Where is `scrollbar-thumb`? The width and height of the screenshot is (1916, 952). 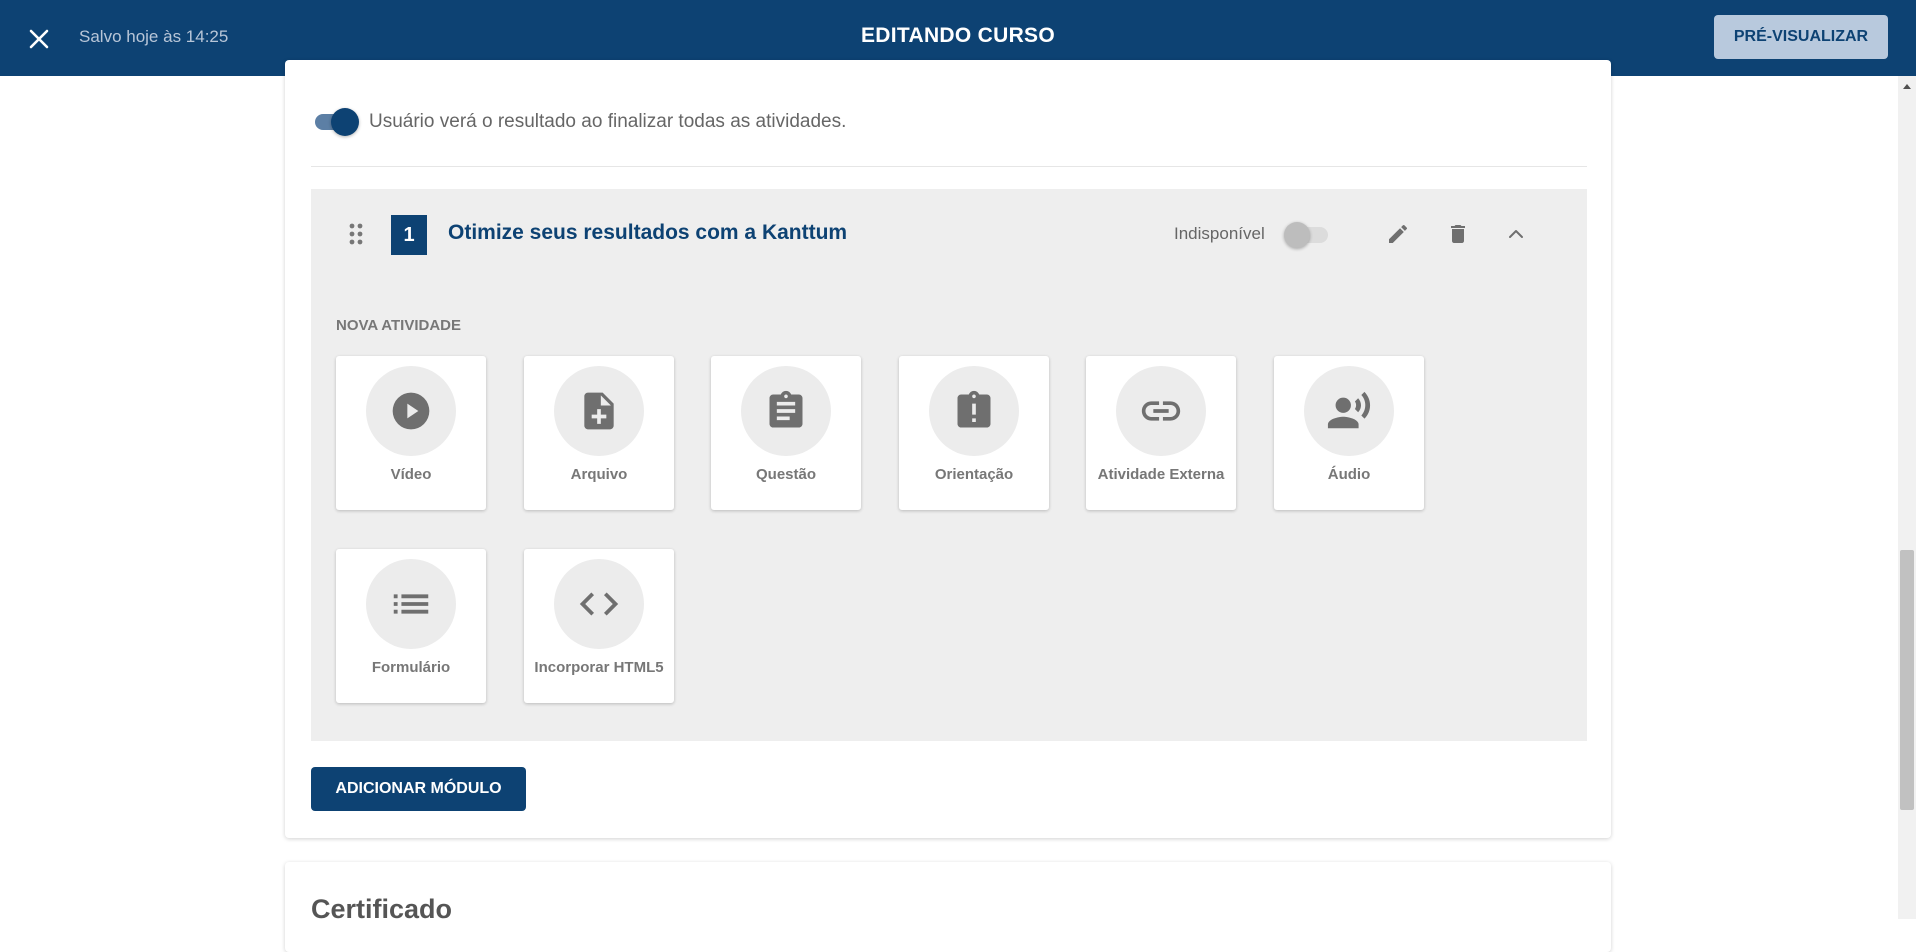
scrollbar-thumb is located at coordinates (1907, 680).